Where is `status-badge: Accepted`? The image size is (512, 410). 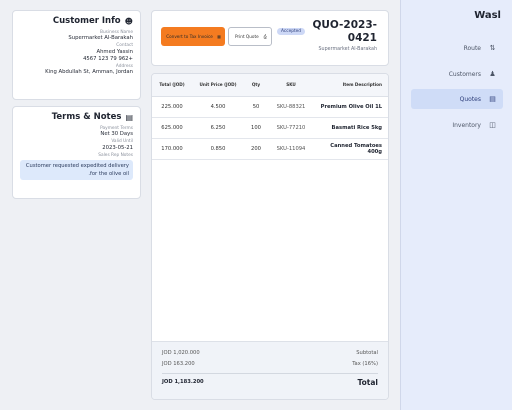 status-badge: Accepted is located at coordinates (291, 31).